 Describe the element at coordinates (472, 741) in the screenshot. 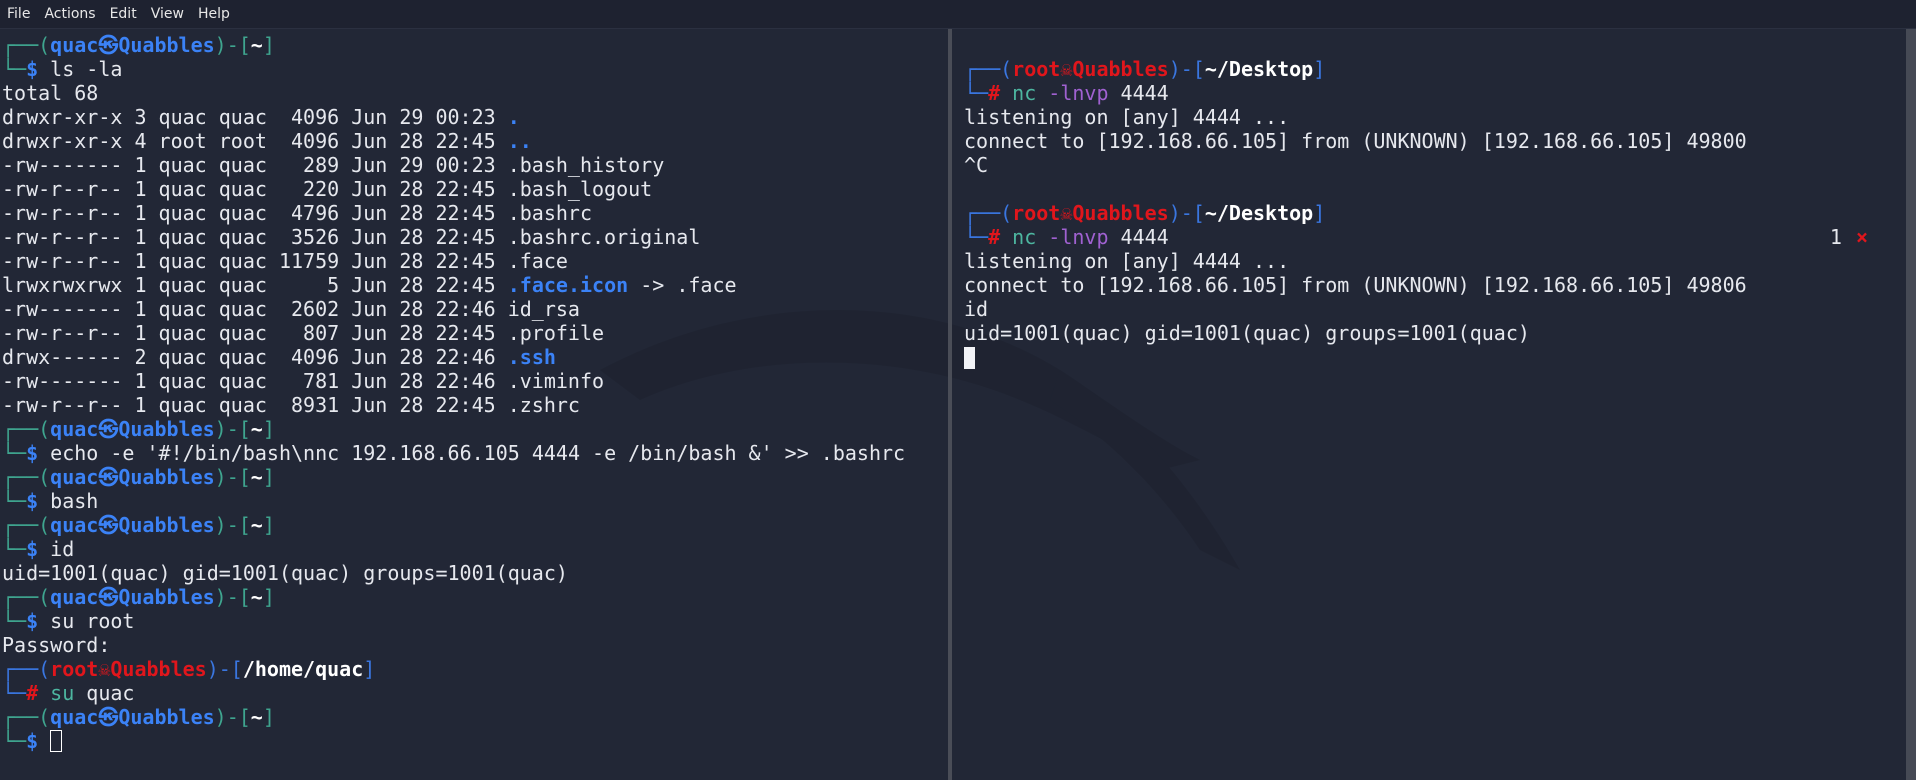

I see `terminal-line: └─$` at that location.